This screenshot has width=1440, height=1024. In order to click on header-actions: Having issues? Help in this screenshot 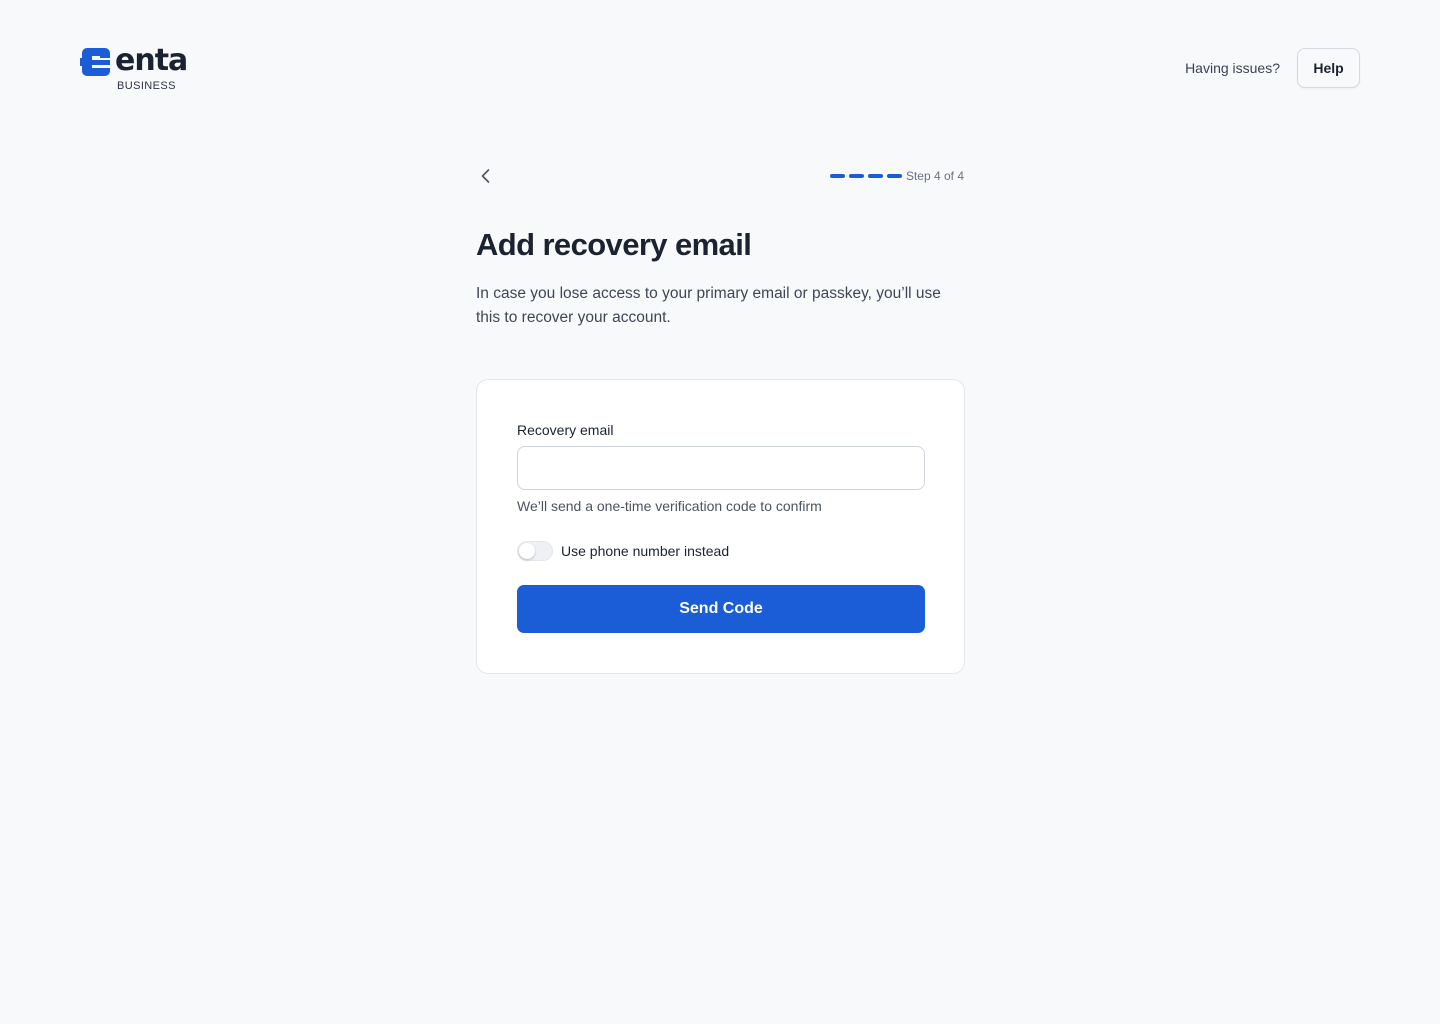, I will do `click(1272, 68)`.